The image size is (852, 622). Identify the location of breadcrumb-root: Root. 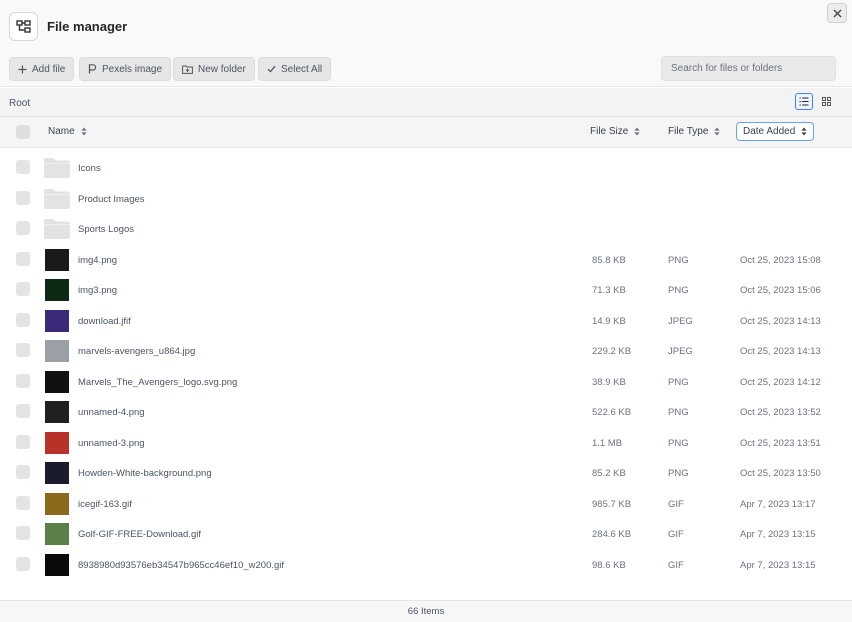
(19, 103).